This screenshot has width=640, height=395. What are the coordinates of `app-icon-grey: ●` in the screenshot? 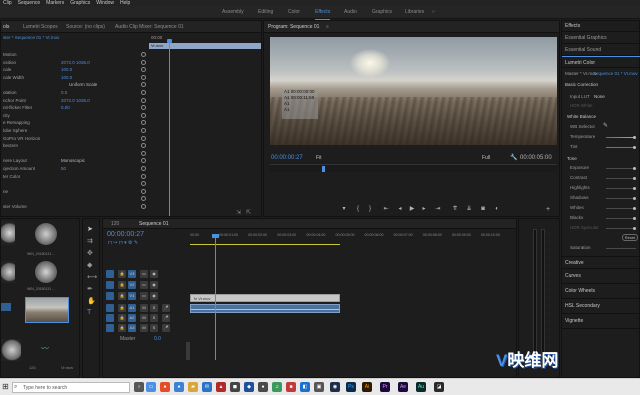 It's located at (263, 387).